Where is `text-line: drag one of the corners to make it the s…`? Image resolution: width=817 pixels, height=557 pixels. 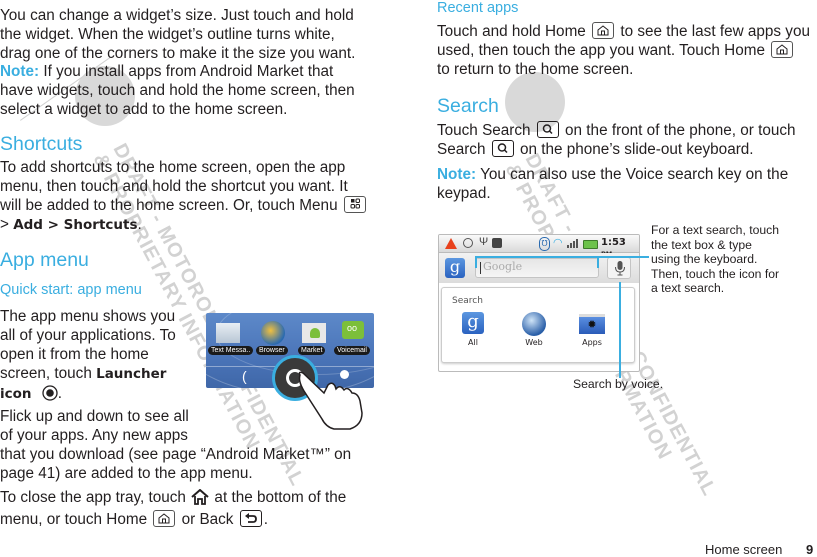 text-line: drag one of the corners to make it the s… is located at coordinates (178, 53).